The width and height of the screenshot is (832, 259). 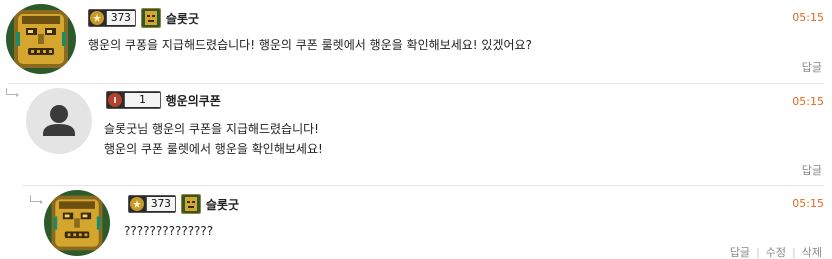 I want to click on comment-actions: 답글 | 수정 | 삭제, so click(x=776, y=251).